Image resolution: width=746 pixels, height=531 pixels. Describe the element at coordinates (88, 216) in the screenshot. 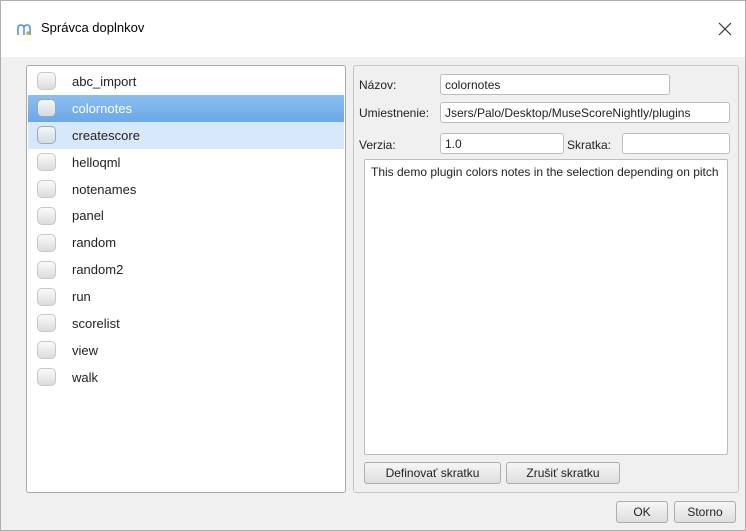

I see `plugin-name-label: panel` at that location.